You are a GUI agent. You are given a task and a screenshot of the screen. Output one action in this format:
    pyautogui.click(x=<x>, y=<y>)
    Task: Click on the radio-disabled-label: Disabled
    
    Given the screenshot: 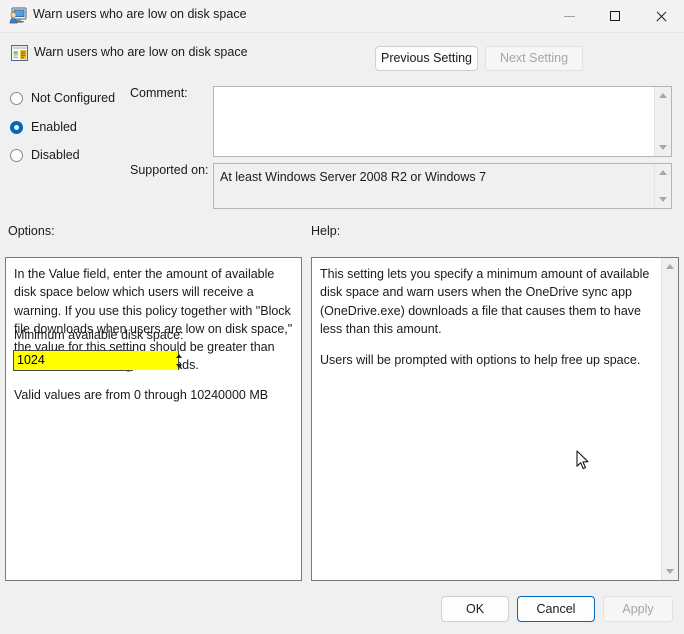 What is the action you would take?
    pyautogui.click(x=55, y=155)
    